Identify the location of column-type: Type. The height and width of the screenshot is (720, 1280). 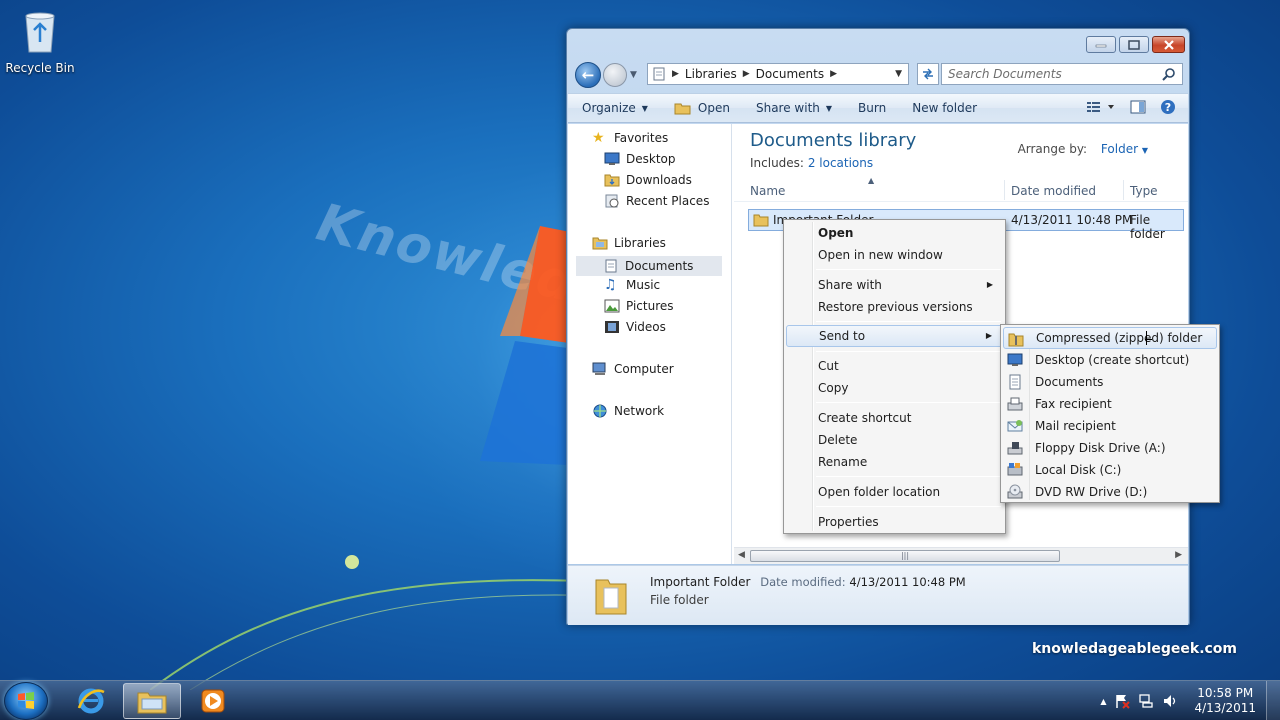
(1144, 191).